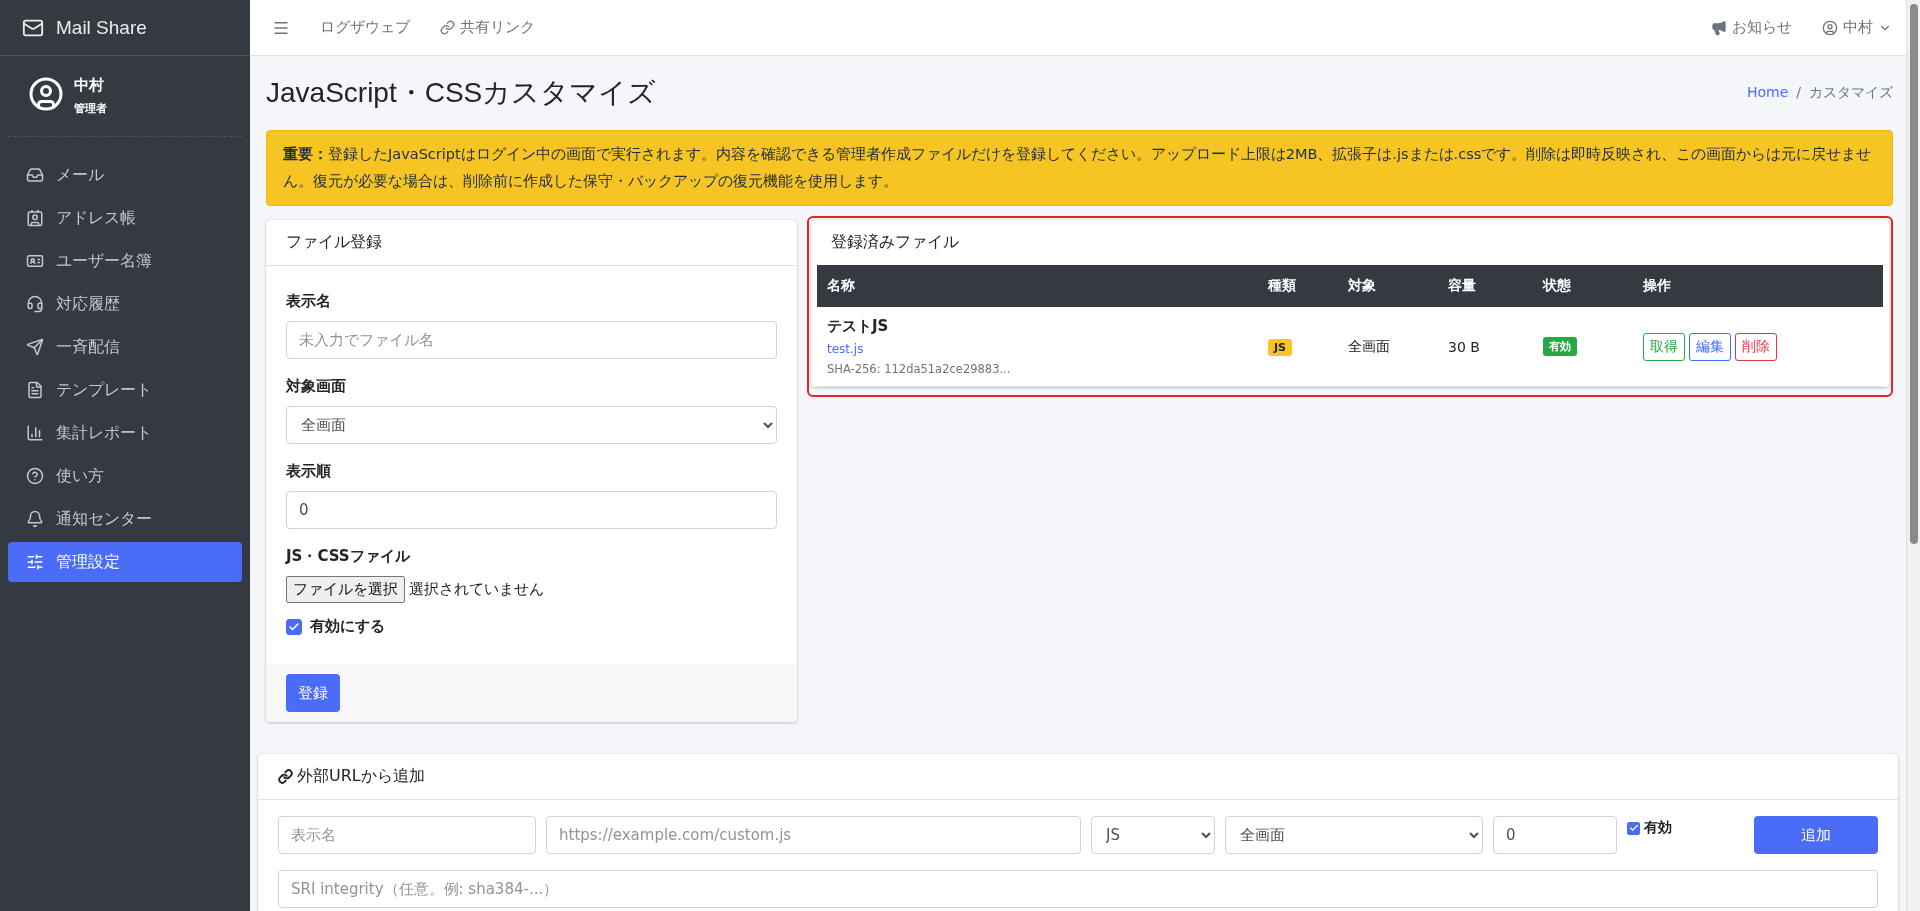  Describe the element at coordinates (46, 94) in the screenshot. I see `avatar-icon` at that location.